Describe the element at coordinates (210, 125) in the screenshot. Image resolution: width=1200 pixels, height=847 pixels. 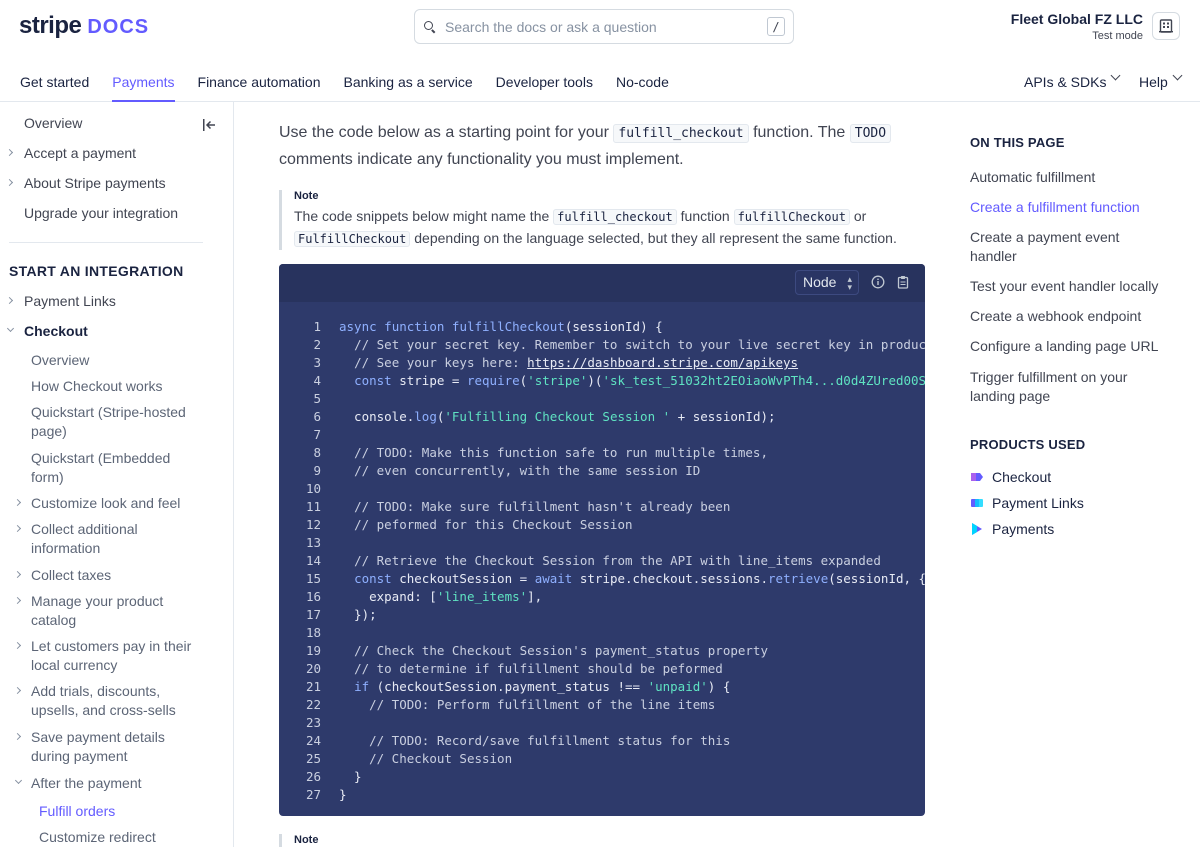
I see `collapse-sidebar-icon` at that location.